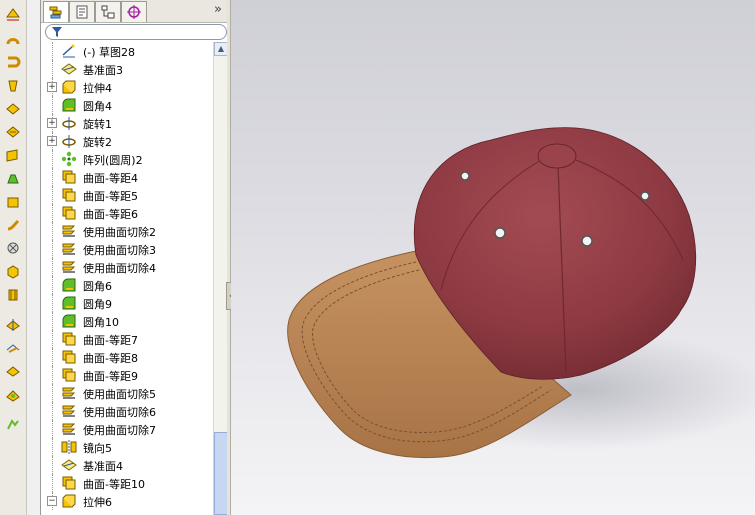  What do you see at coordinates (119, 412) in the screenshot?
I see `tree-item-label: 使用曲面切除6` at bounding box center [119, 412].